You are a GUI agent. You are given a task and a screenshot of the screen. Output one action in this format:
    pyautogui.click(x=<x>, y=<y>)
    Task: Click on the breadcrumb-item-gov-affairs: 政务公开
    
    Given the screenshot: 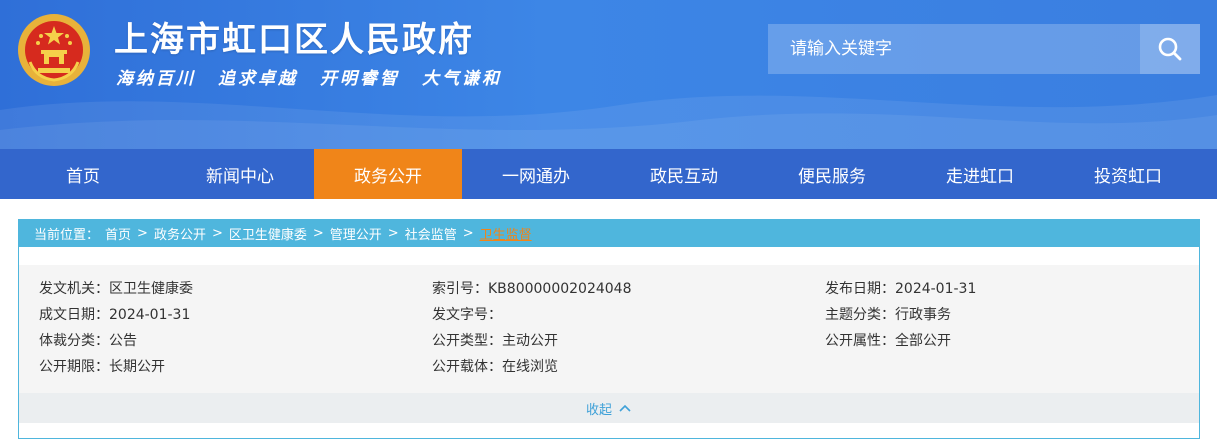 What is the action you would take?
    pyautogui.click(x=180, y=233)
    